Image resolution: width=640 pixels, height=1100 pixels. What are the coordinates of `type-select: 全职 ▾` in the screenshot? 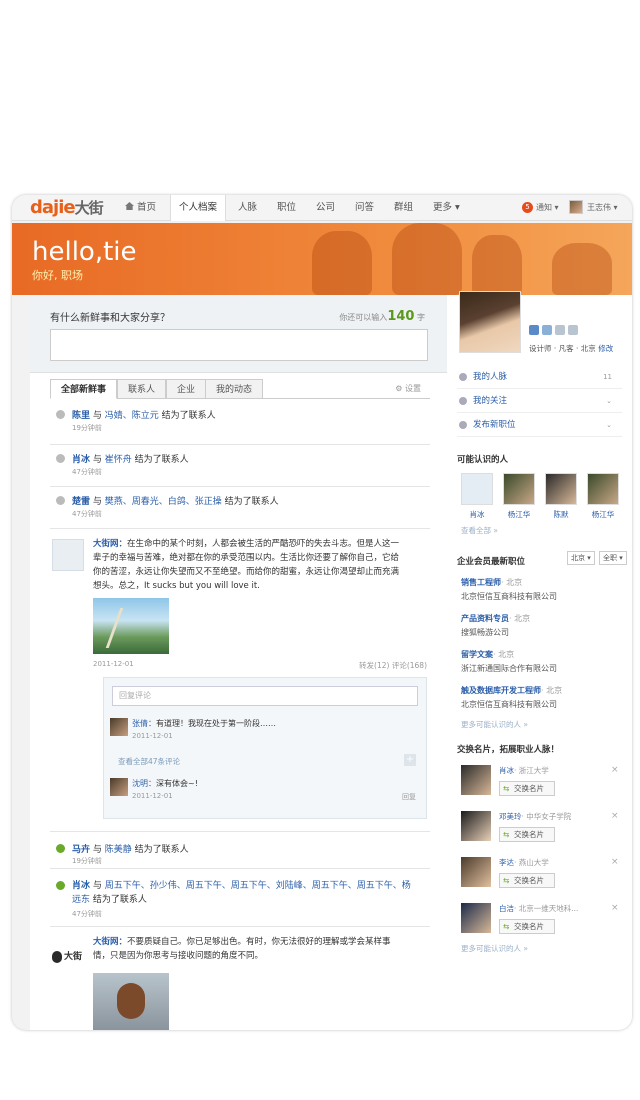 It's located at (613, 558).